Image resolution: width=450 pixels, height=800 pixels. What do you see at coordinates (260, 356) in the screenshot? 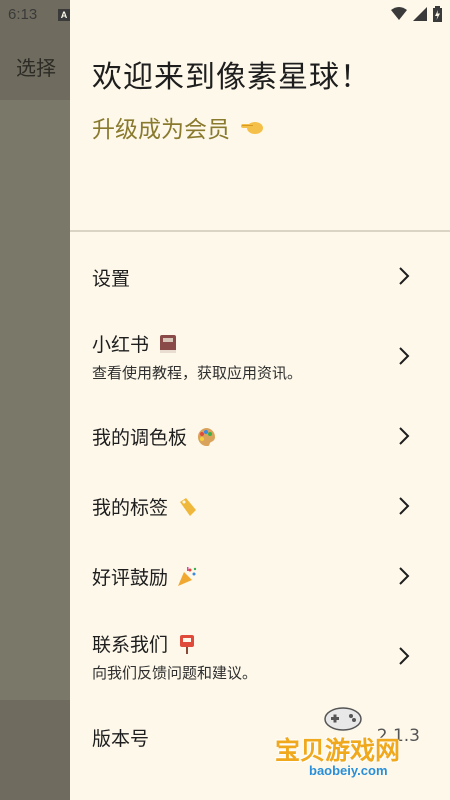
I see `menu-item-xiaohongshu: 小红书 查看使用教程，获取应用资讯。` at bounding box center [260, 356].